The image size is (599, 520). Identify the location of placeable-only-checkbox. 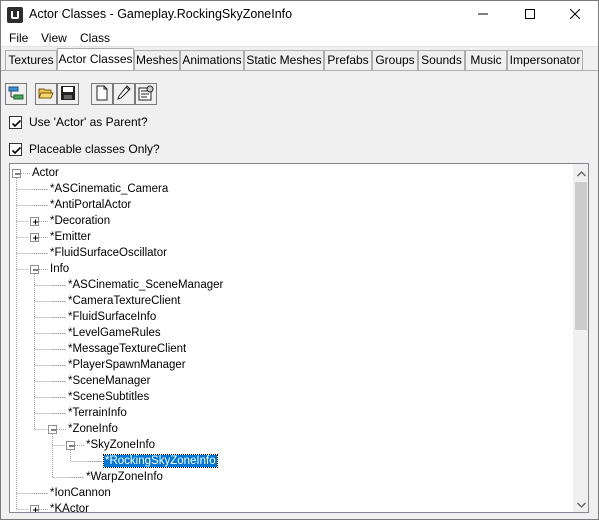
(15, 149).